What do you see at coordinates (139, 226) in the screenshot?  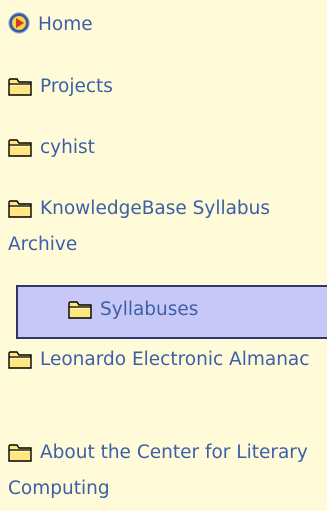 I see `nav-label-knowledgebase-syllabus-archive: KnowledgeBase Syllabus Archive` at bounding box center [139, 226].